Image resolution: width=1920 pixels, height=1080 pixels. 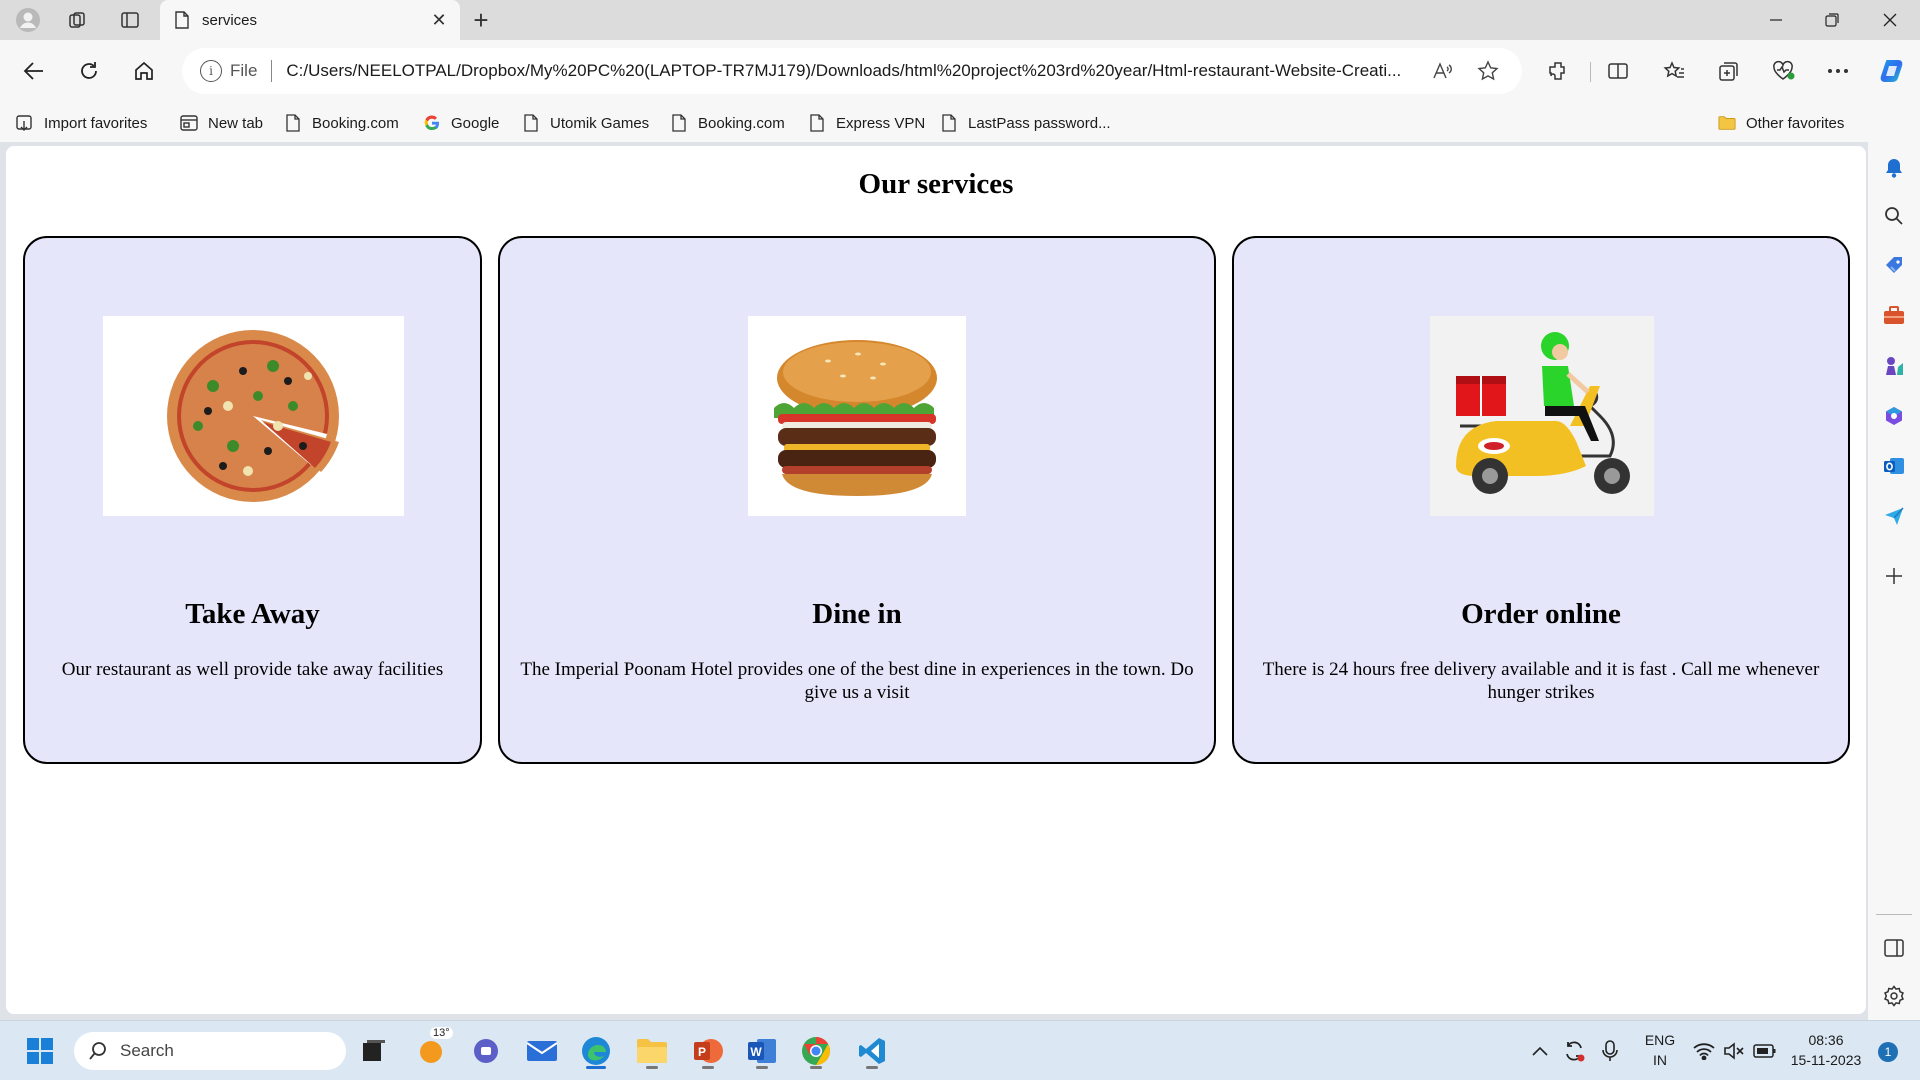 What do you see at coordinates (596, 1067) in the screenshot?
I see `active-indicator` at bounding box center [596, 1067].